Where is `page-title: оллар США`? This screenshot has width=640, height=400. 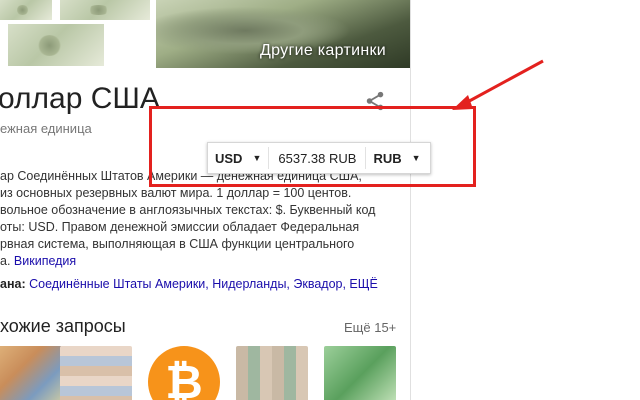 page-title: оллар США is located at coordinates (80, 98).